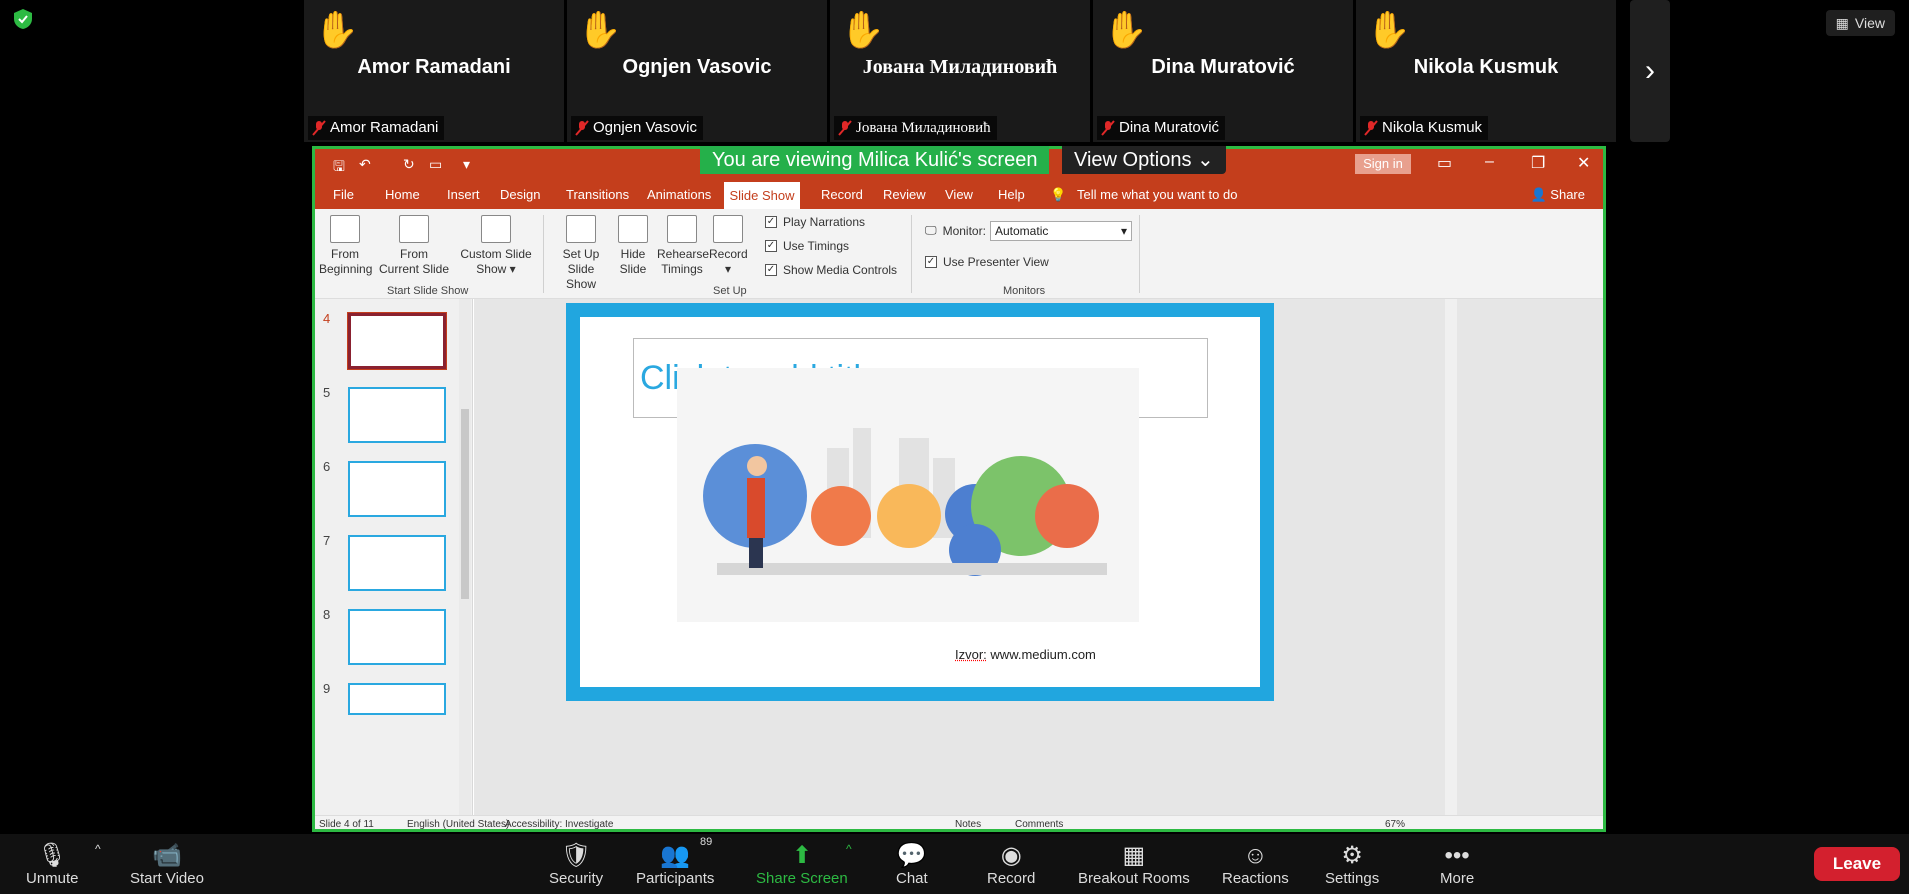  I want to click on participants-button: 👥 Participants, so click(675, 864).